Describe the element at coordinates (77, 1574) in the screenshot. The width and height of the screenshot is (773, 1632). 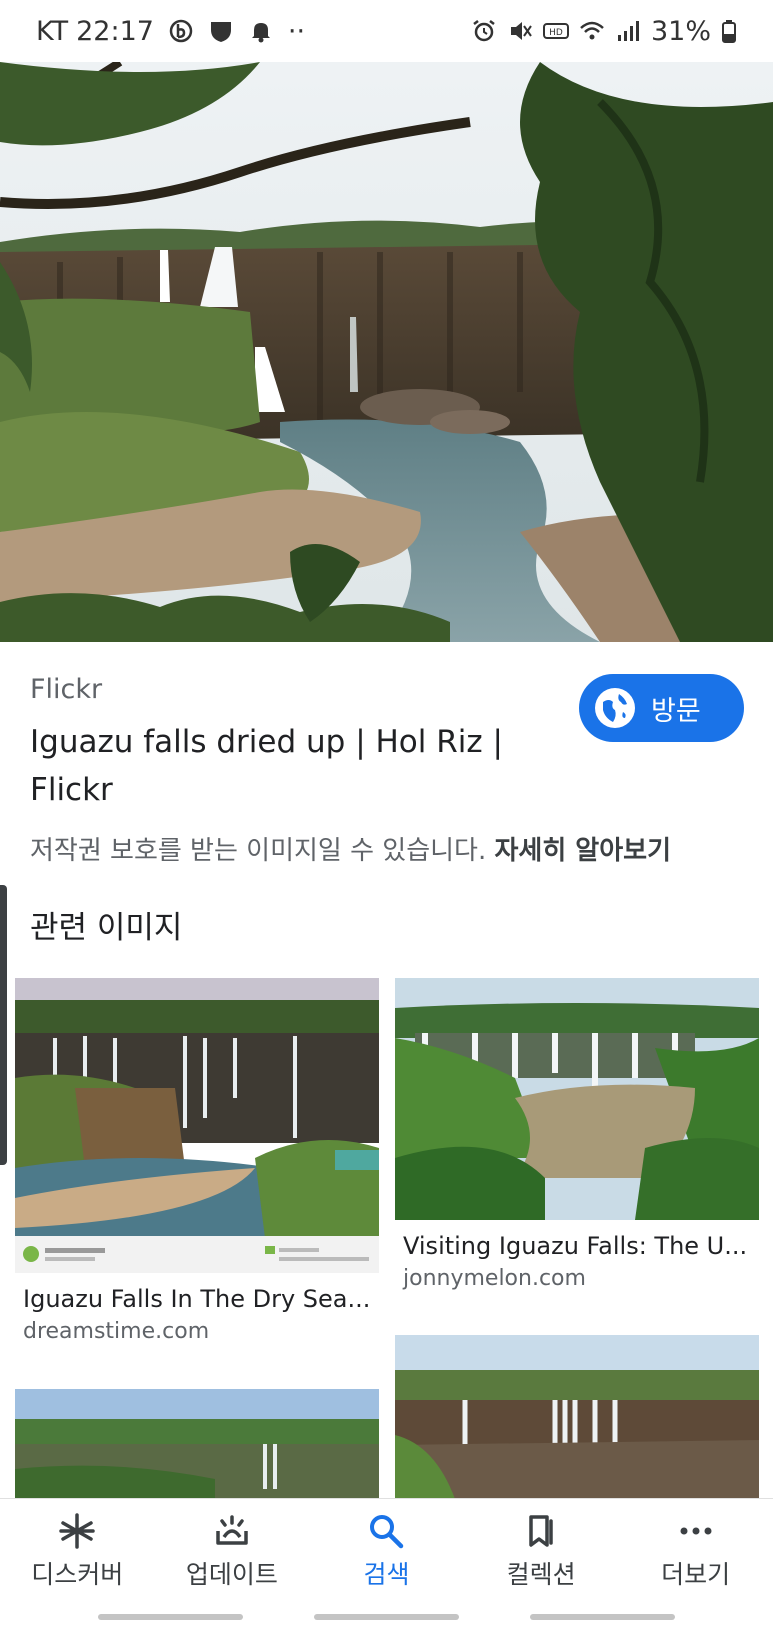
I see `nav-label: 디스커버` at that location.